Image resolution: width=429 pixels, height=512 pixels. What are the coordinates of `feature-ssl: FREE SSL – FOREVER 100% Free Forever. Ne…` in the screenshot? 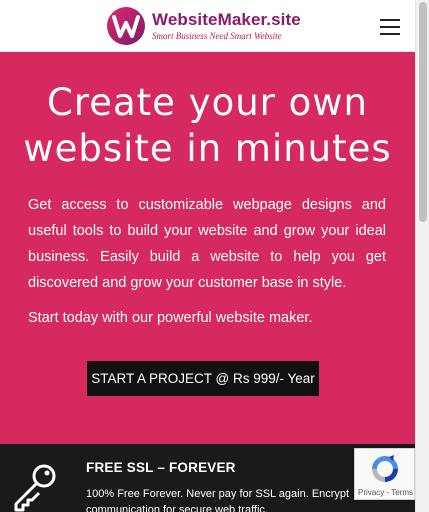 It's located at (207, 478).